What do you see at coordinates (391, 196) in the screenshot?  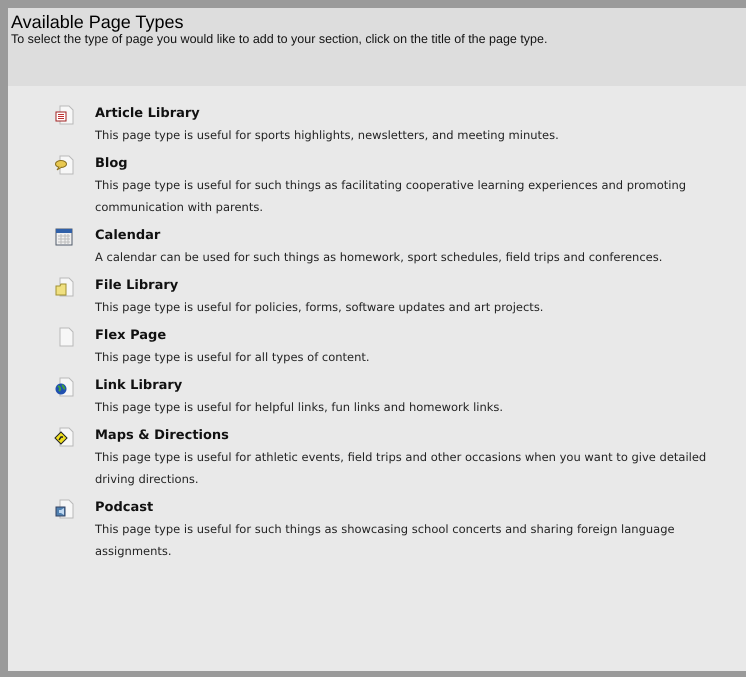 I see `page-type-description: This page type is useful for such things as facilitating cooperative learning experiences and promoting communication with parents.` at bounding box center [391, 196].